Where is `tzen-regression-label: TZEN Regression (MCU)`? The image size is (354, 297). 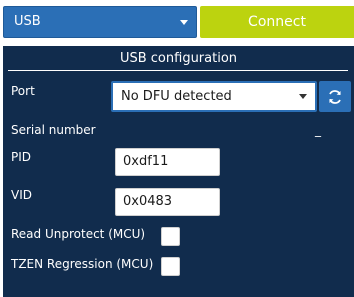 tzen-regression-label: TZEN Regression (MCU) is located at coordinates (82, 264).